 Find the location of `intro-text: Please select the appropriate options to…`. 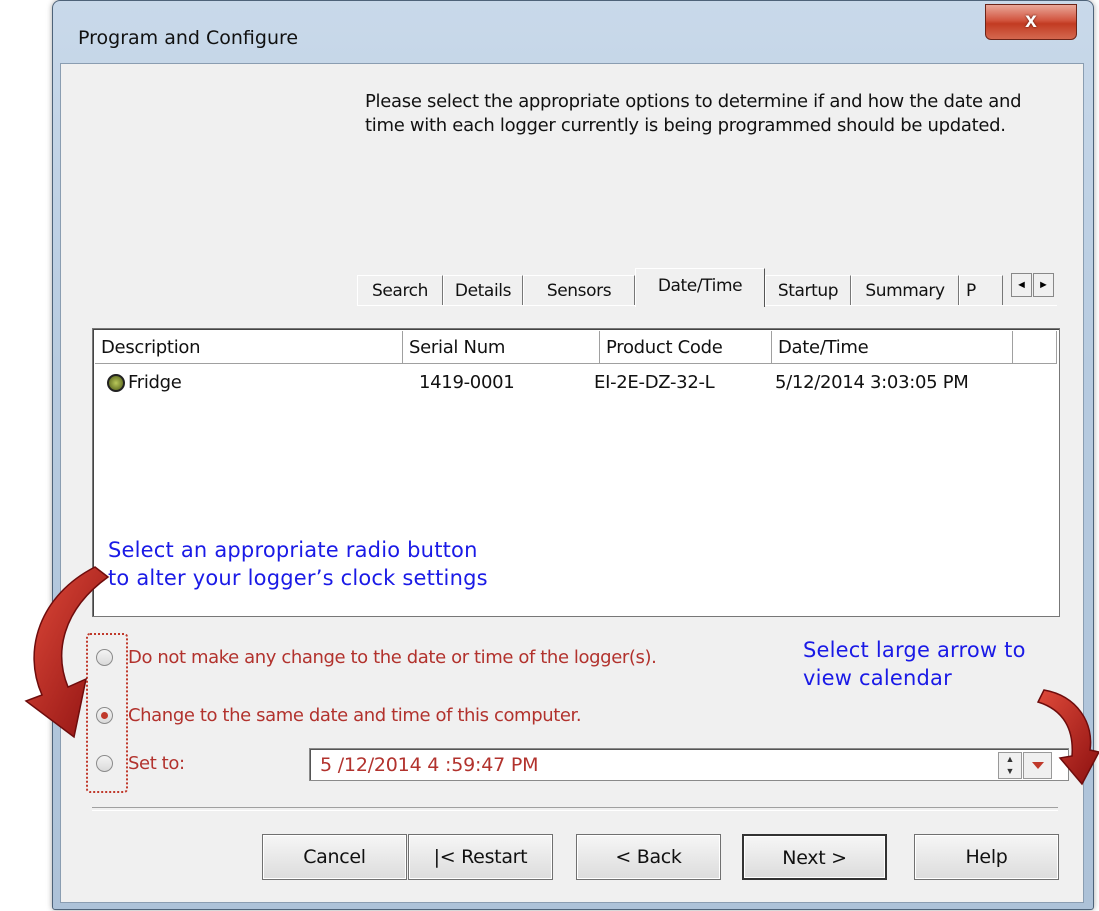

intro-text: Please select the appropriate options to… is located at coordinates (693, 113).